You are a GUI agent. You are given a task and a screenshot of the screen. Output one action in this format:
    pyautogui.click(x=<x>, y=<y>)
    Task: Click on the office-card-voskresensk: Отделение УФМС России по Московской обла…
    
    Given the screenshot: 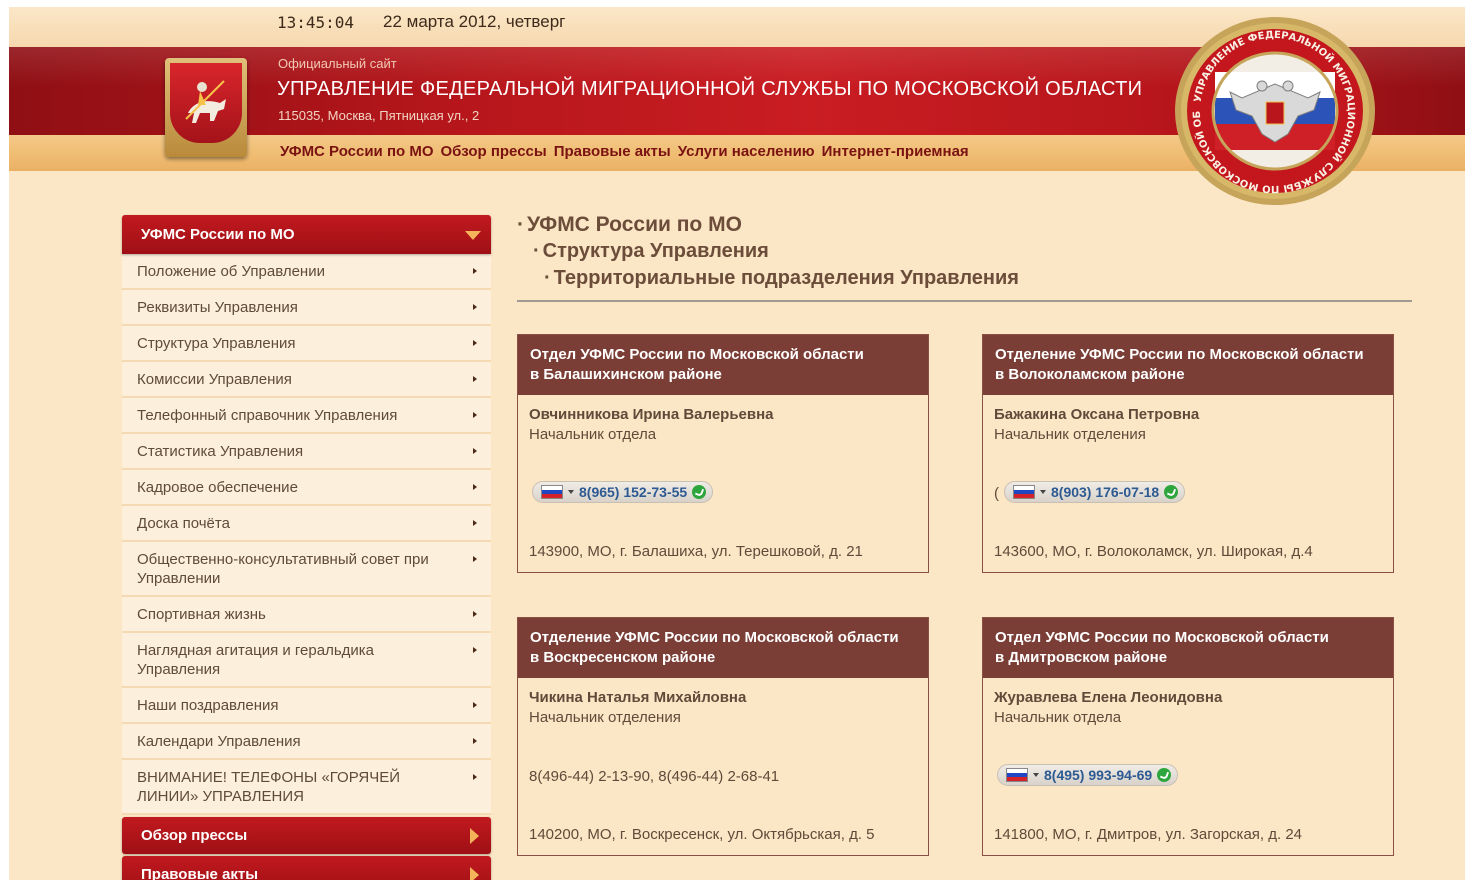 What is the action you would take?
    pyautogui.click(x=723, y=736)
    